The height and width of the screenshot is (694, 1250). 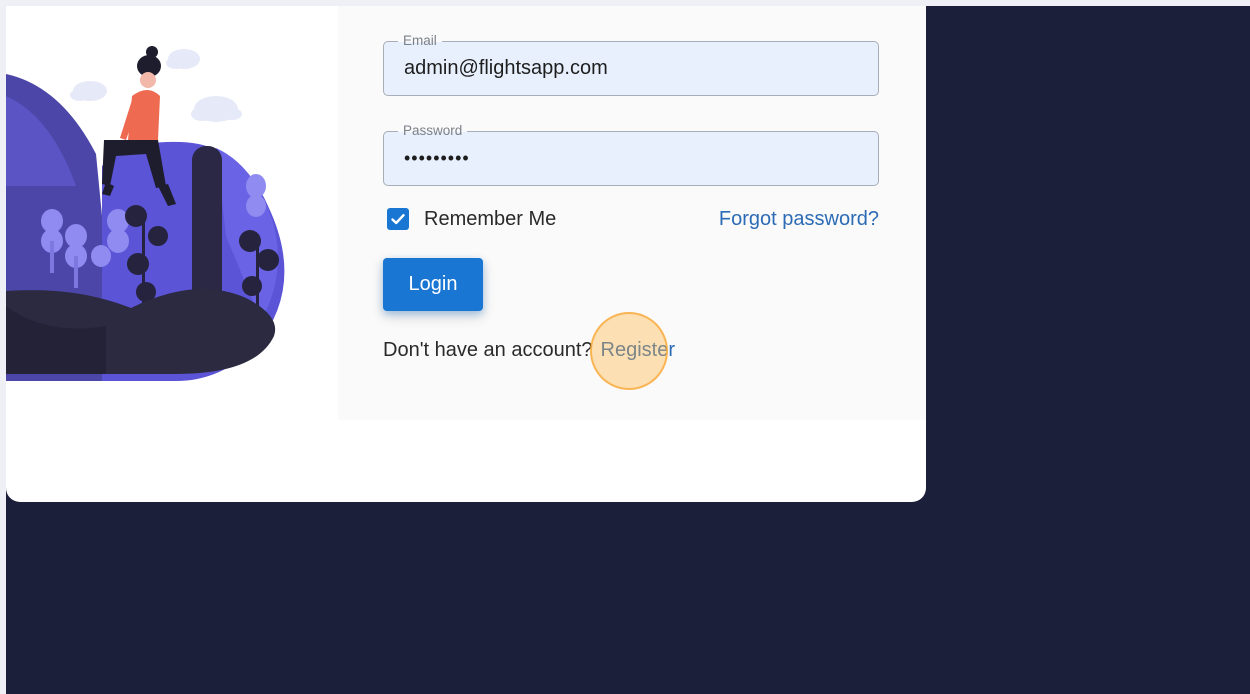 What do you see at coordinates (629, 351) in the screenshot?
I see `click-highlight-marker` at bounding box center [629, 351].